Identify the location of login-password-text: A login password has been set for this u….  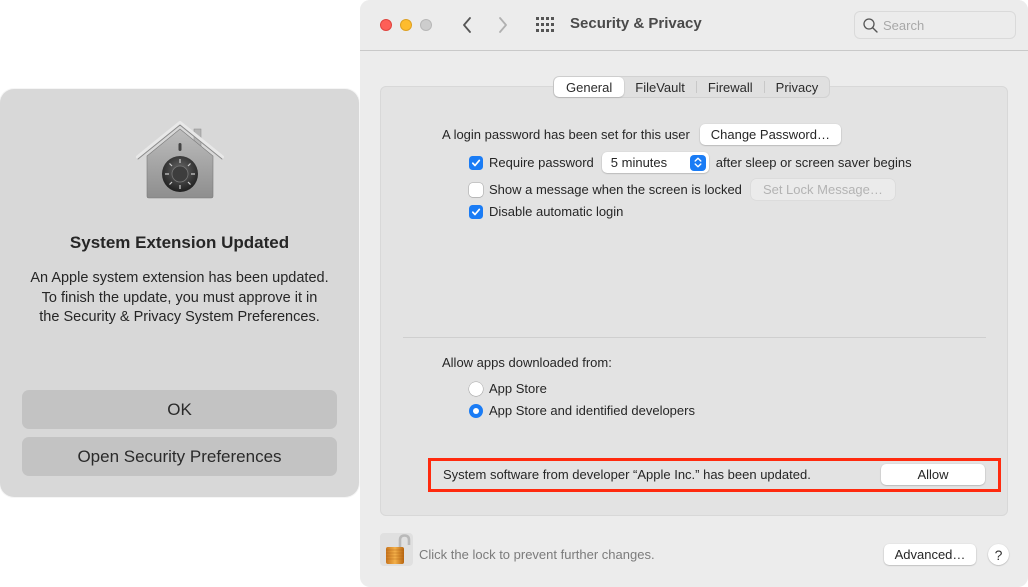
(566, 134).